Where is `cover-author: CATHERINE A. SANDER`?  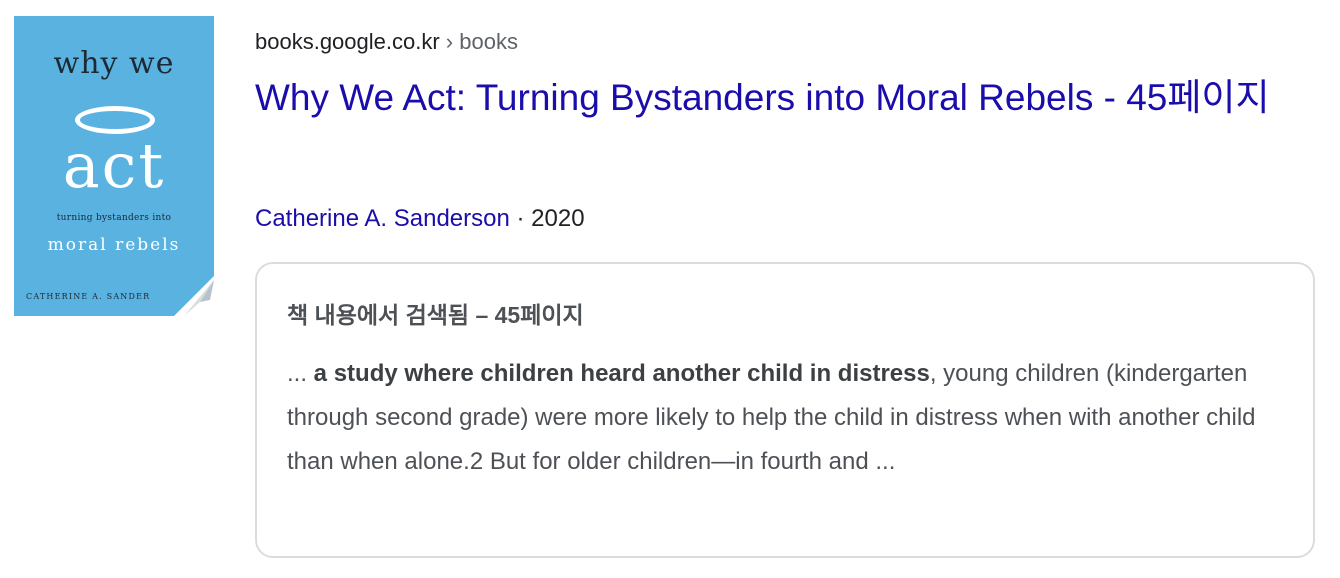 cover-author: CATHERINE A. SANDER is located at coordinates (88, 296).